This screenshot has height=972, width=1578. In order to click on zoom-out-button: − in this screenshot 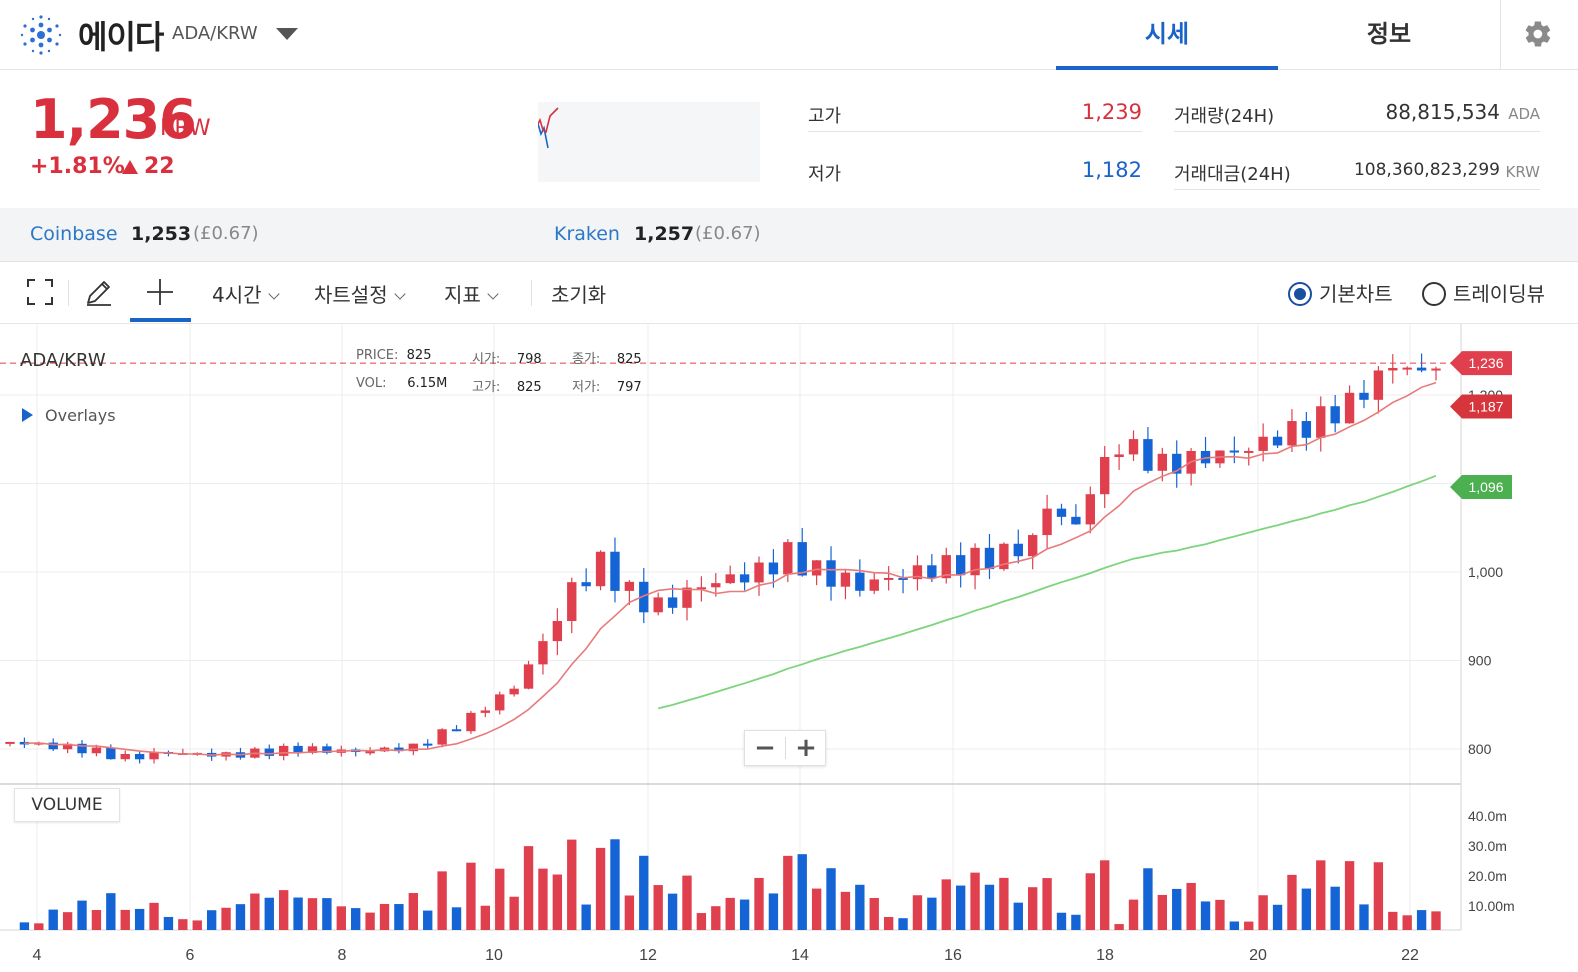, I will do `click(765, 748)`.